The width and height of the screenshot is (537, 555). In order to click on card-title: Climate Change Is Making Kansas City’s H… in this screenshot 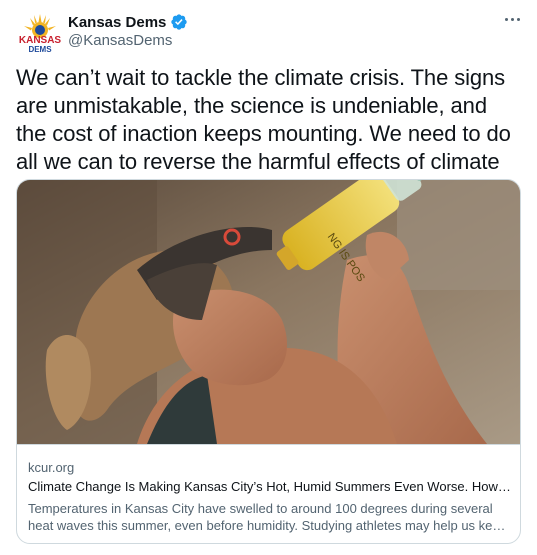, I will do `click(270, 486)`.